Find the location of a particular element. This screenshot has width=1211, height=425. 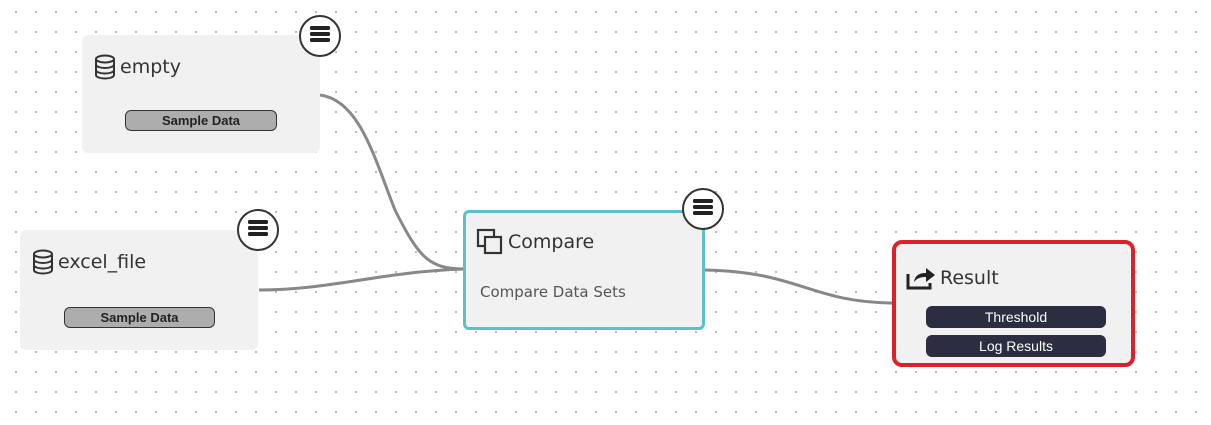

edge-compare-to-result is located at coordinates (798, 286).